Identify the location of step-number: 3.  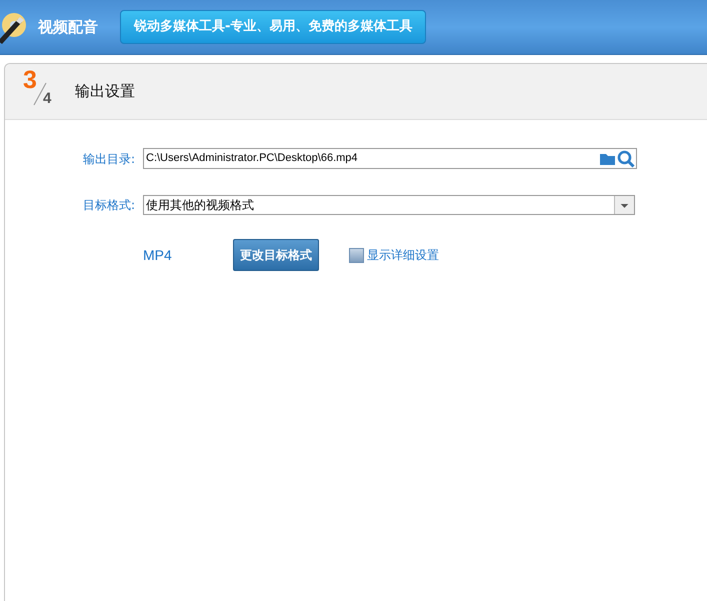
(30, 80).